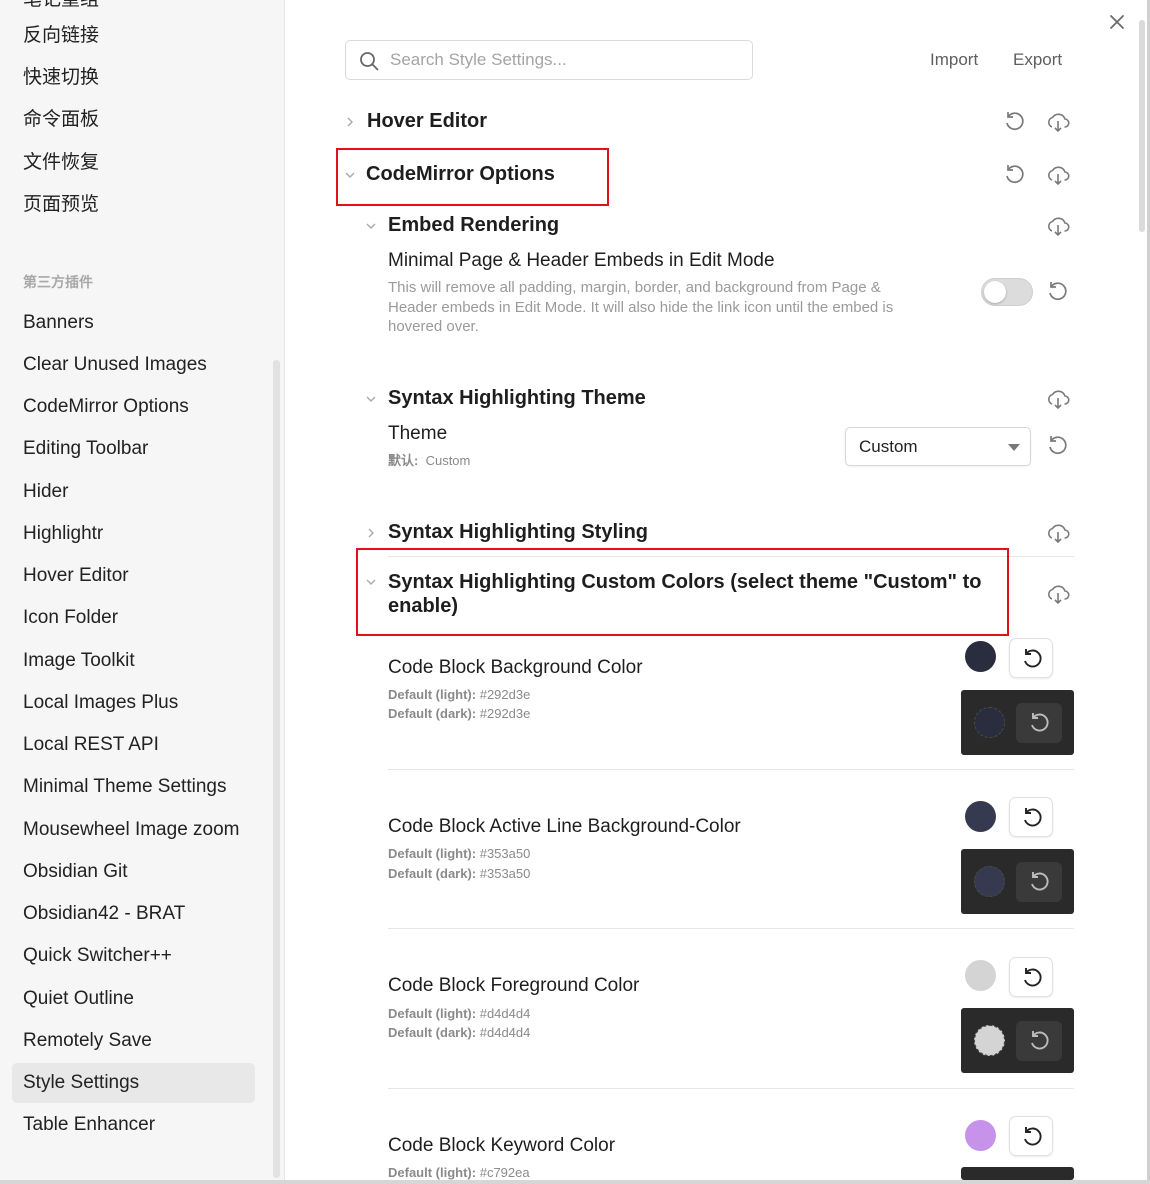 The image size is (1150, 1184). What do you see at coordinates (133, 703) in the screenshot?
I see `sidebar-item-local-images-plus: Local Images Plus` at bounding box center [133, 703].